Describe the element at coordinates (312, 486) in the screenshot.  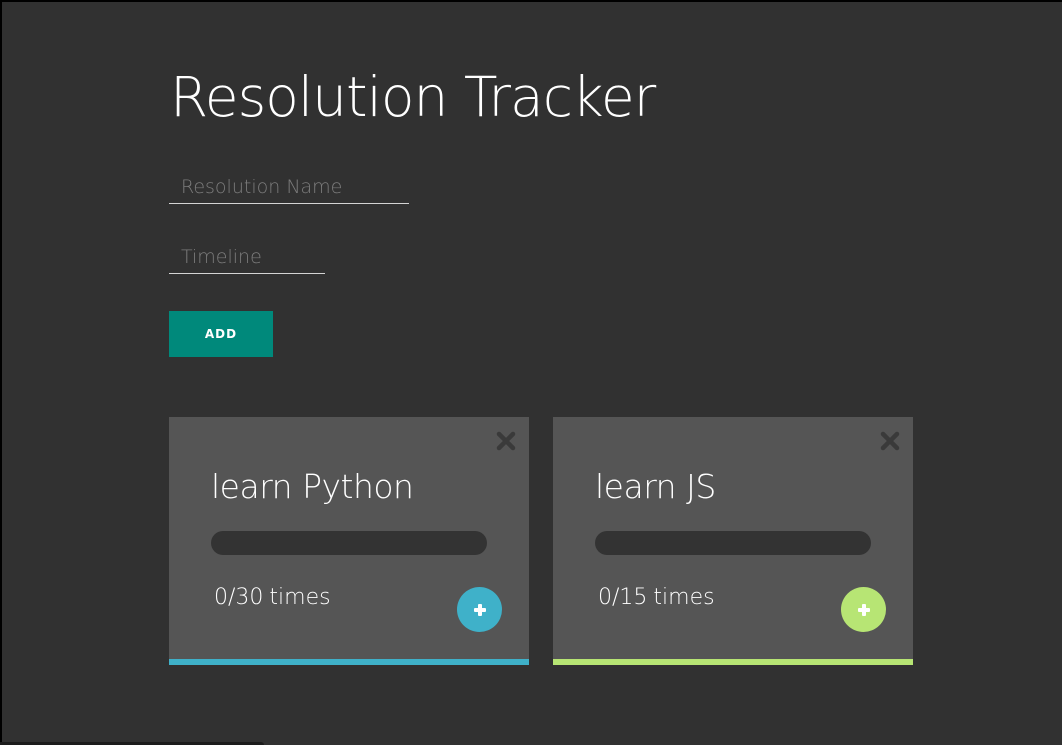
I see `resolution-title: learn Python` at that location.